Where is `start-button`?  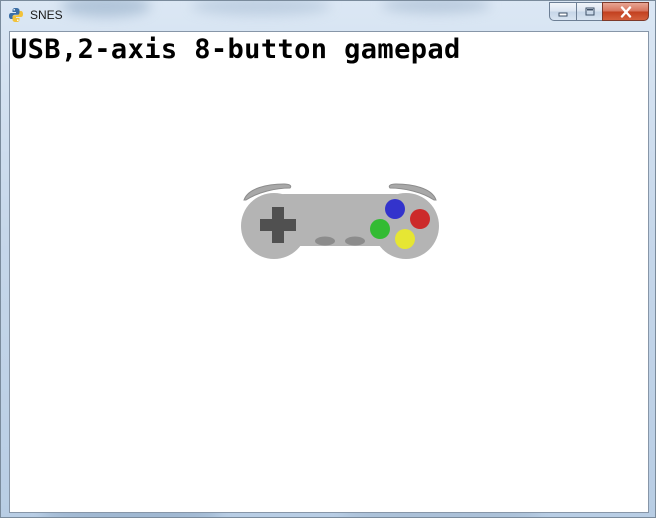
start-button is located at coordinates (355, 241).